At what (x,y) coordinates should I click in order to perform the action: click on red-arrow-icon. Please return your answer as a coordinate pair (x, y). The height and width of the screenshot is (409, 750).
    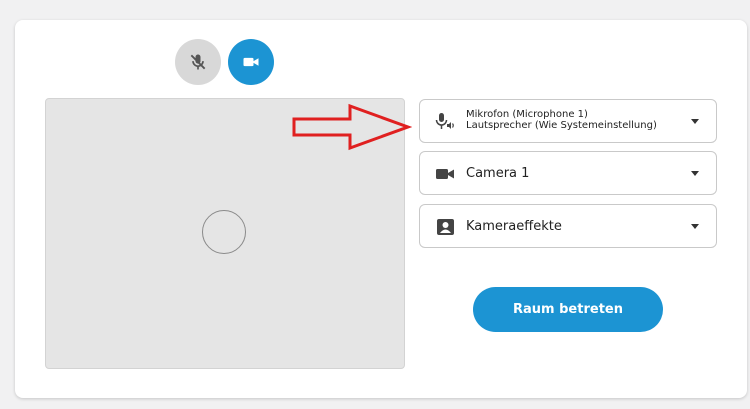
    Looking at the image, I should click on (352, 127).